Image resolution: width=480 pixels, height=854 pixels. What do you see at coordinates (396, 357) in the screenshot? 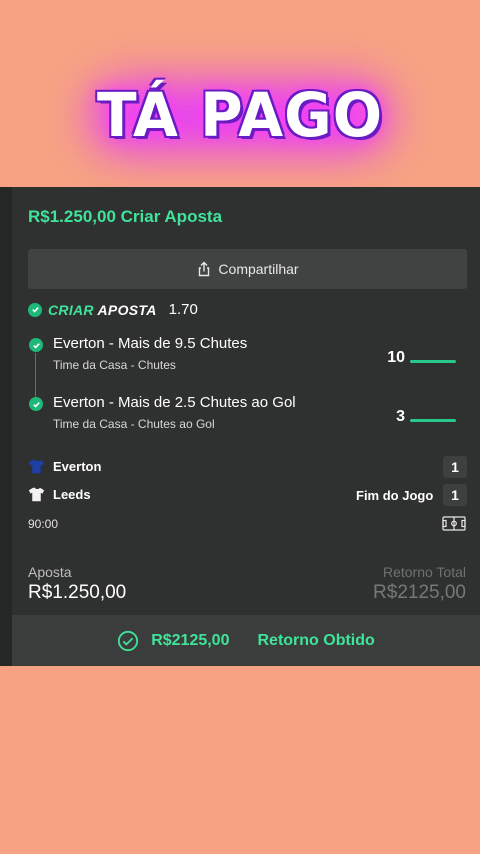
I see `leg-value: 10` at bounding box center [396, 357].